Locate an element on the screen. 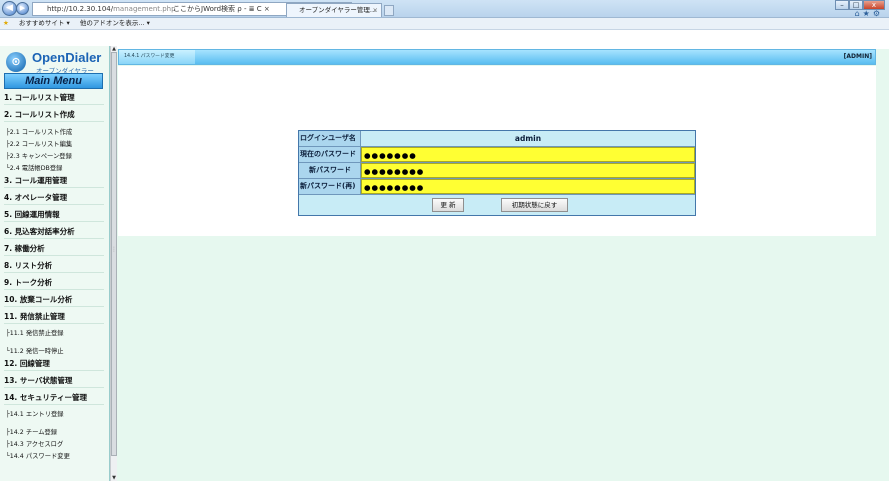 This screenshot has height=481, width=889. sidebar-item: 2. コールリスト作成 is located at coordinates (54, 115).